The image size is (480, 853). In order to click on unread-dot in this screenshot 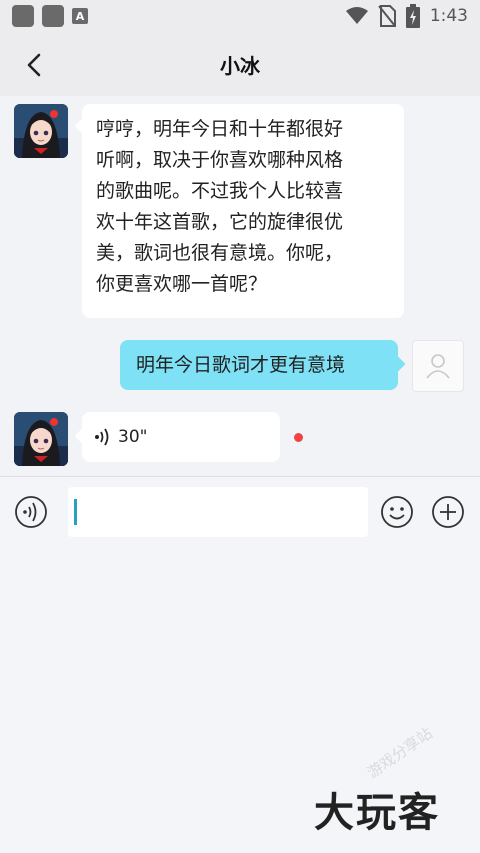, I will do `click(298, 437)`.